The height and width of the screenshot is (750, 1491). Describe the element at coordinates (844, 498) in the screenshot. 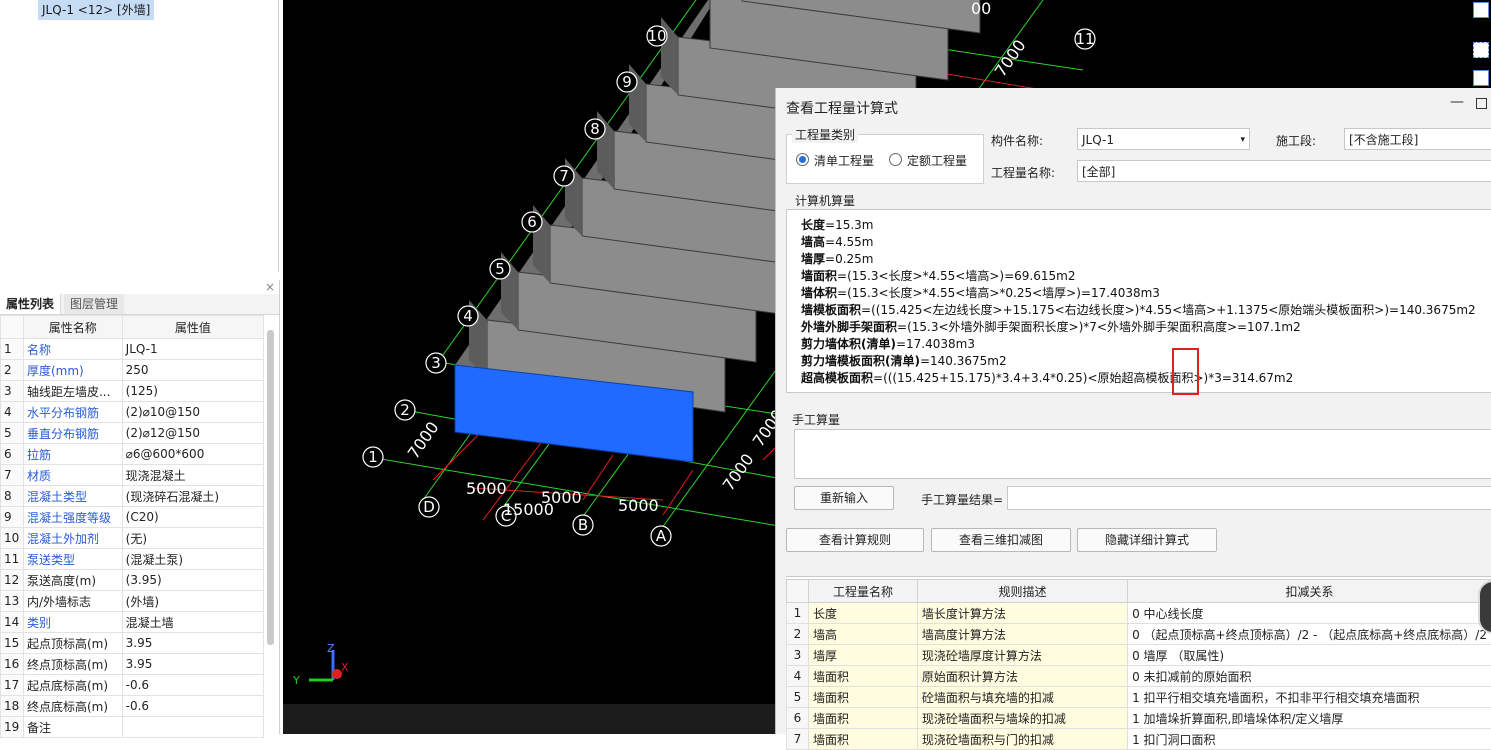

I see `reenter-button: 重新输入` at that location.